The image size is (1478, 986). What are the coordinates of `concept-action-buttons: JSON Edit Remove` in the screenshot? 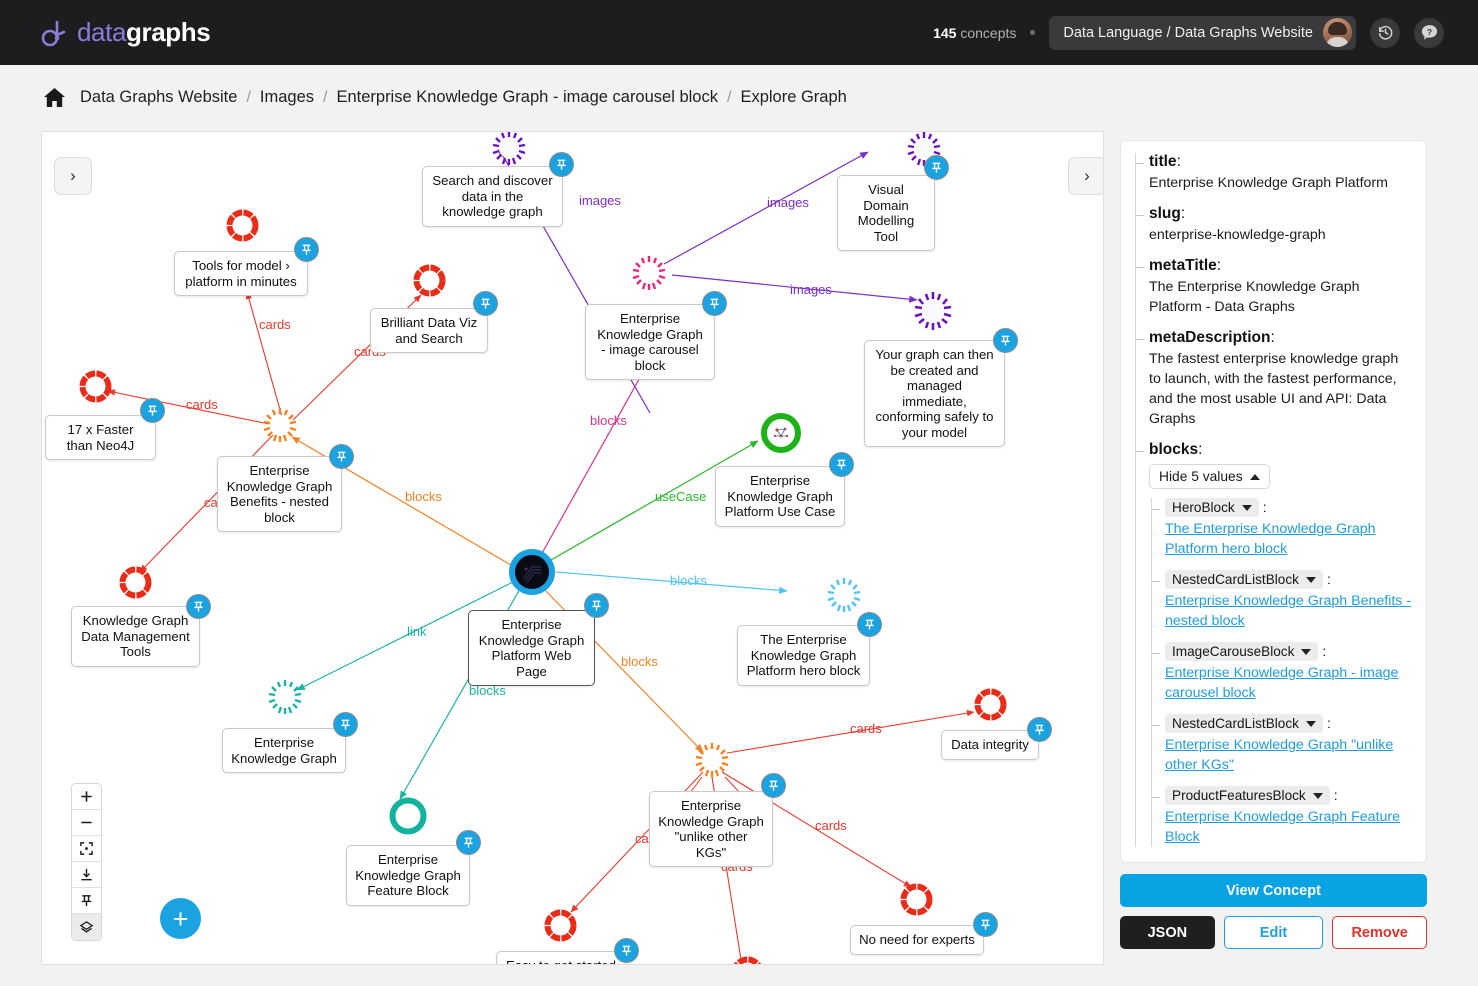 It's located at (1273, 932).